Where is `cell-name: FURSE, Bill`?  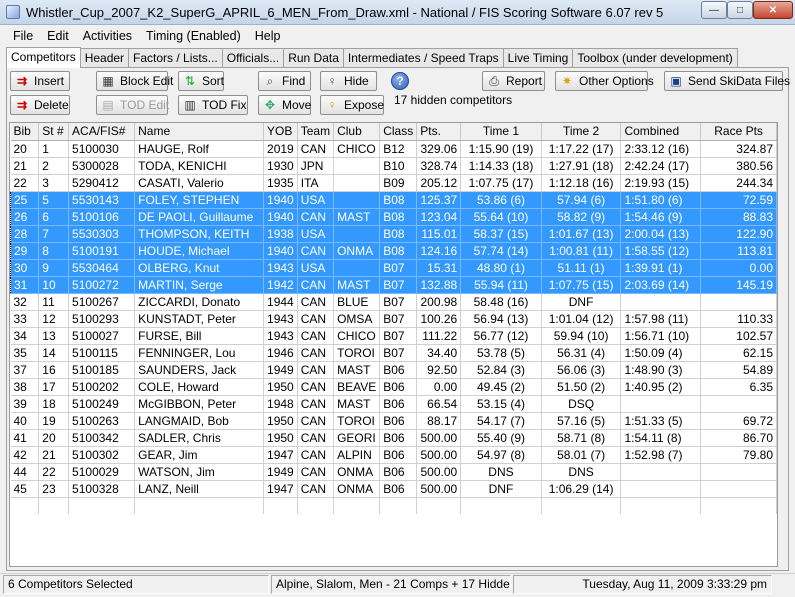 cell-name: FURSE, Bill is located at coordinates (199, 336).